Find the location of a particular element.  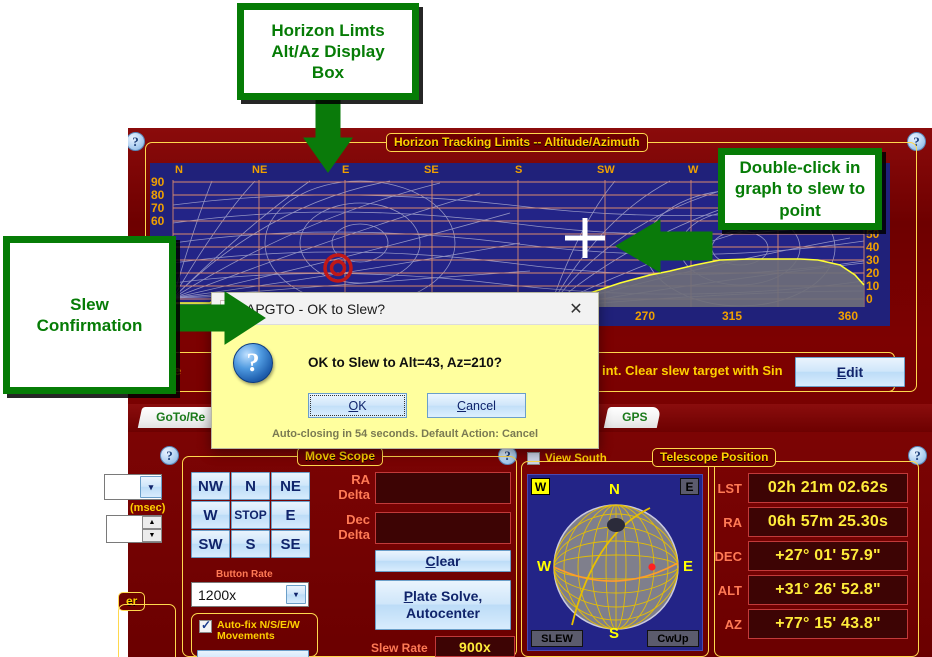

edit-button: Edit is located at coordinates (850, 372).